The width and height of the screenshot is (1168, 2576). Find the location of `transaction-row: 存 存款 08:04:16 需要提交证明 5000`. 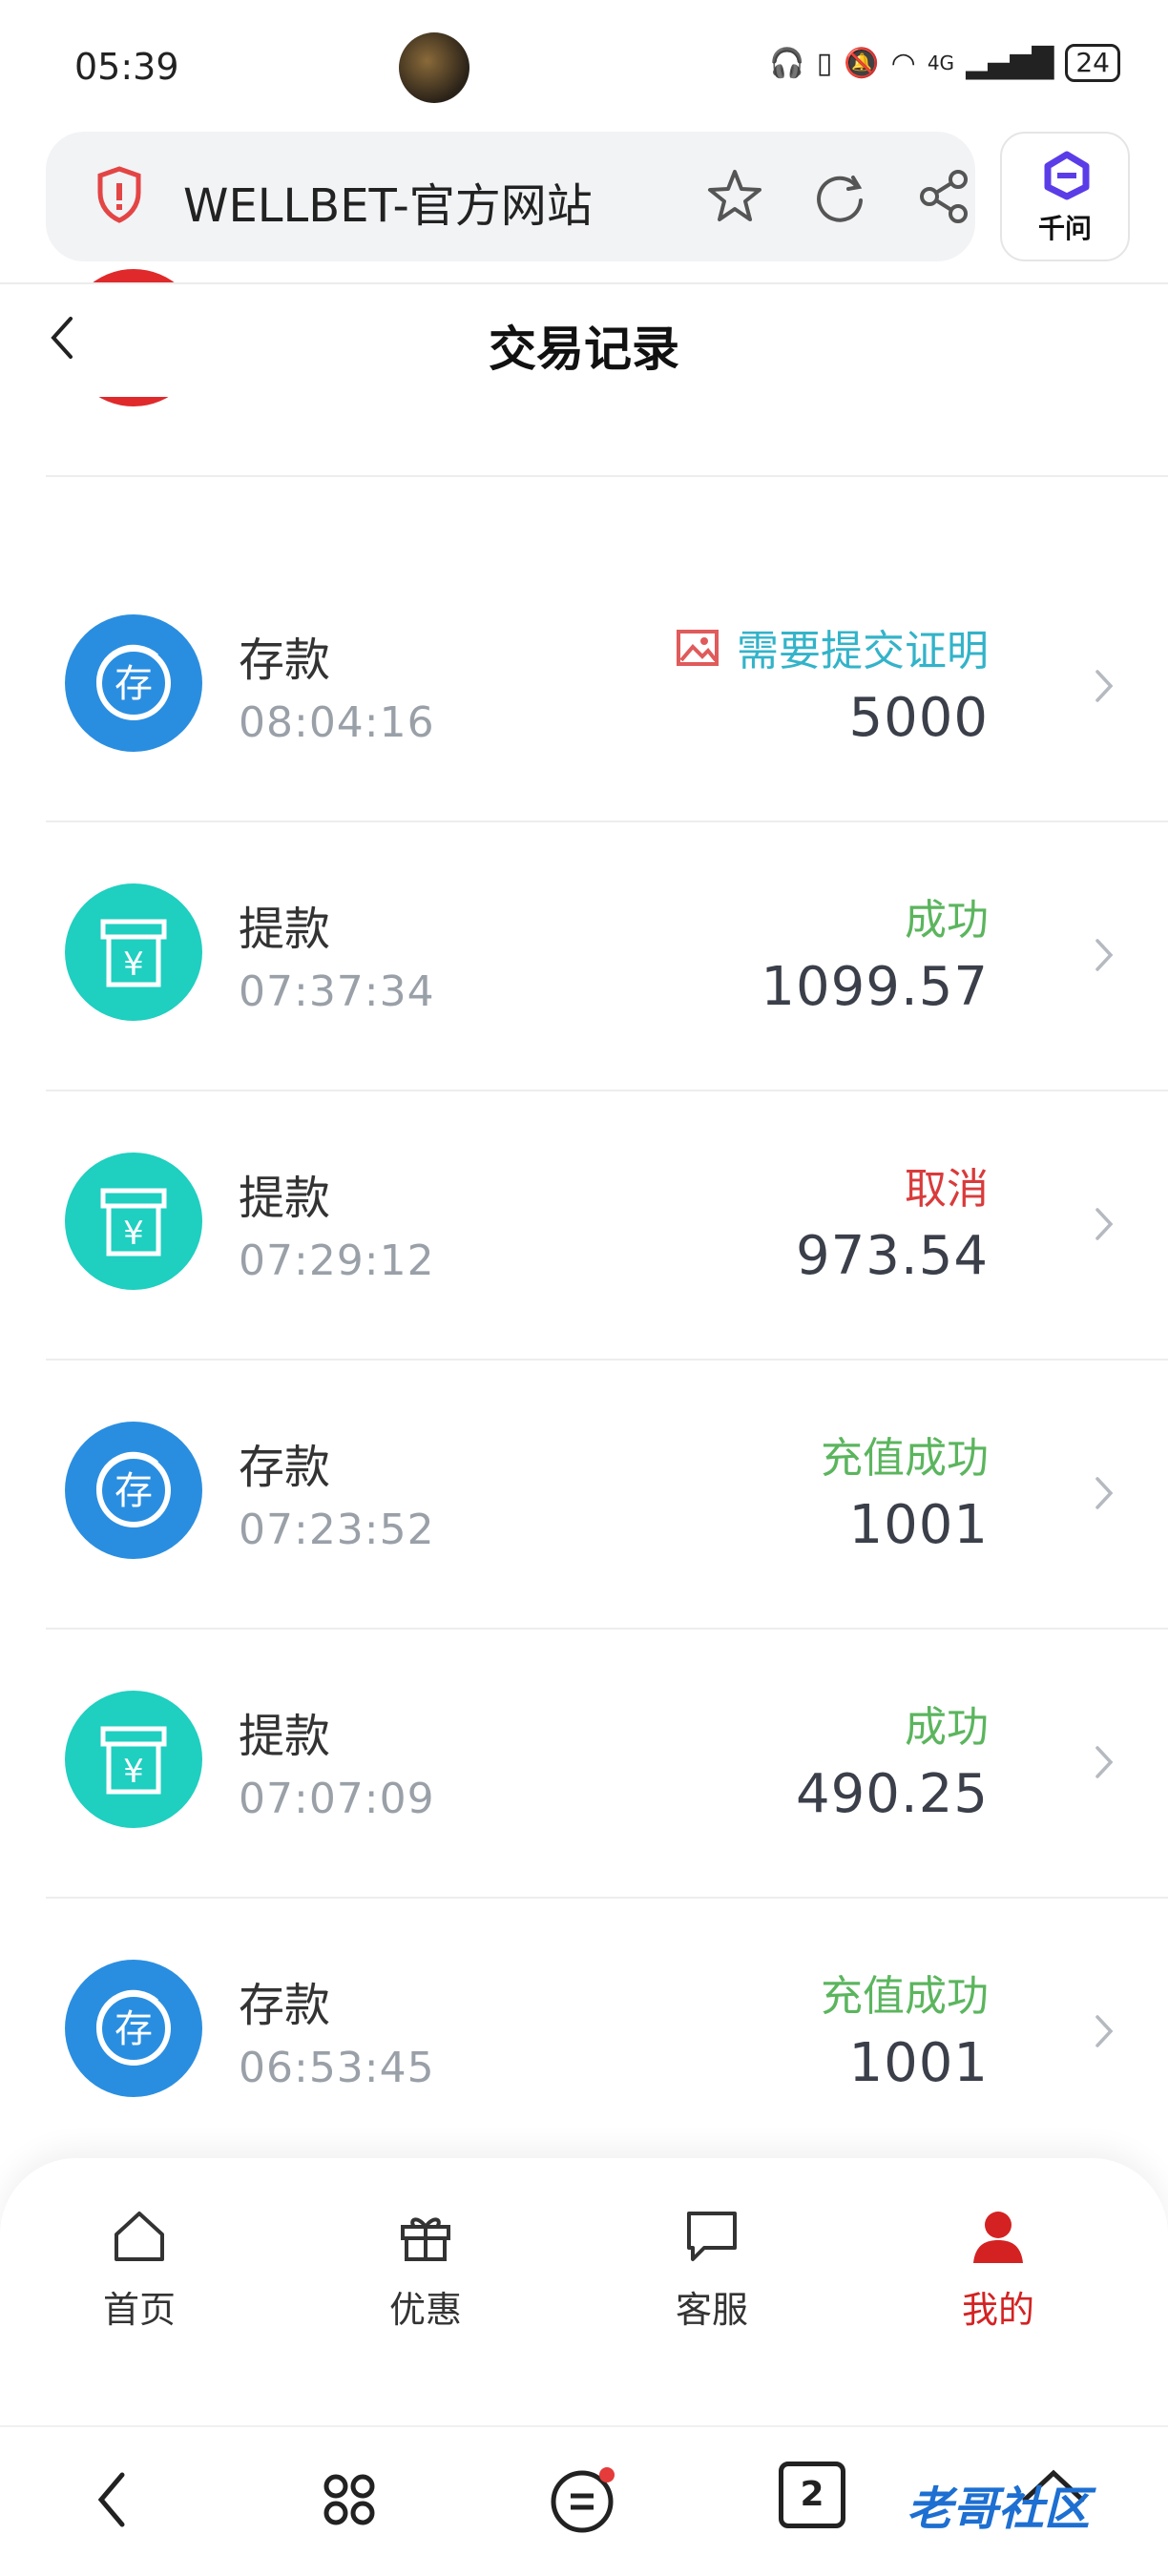

transaction-row: 存 存款 08:04:16 需要提交证明 5000 is located at coordinates (607, 687).